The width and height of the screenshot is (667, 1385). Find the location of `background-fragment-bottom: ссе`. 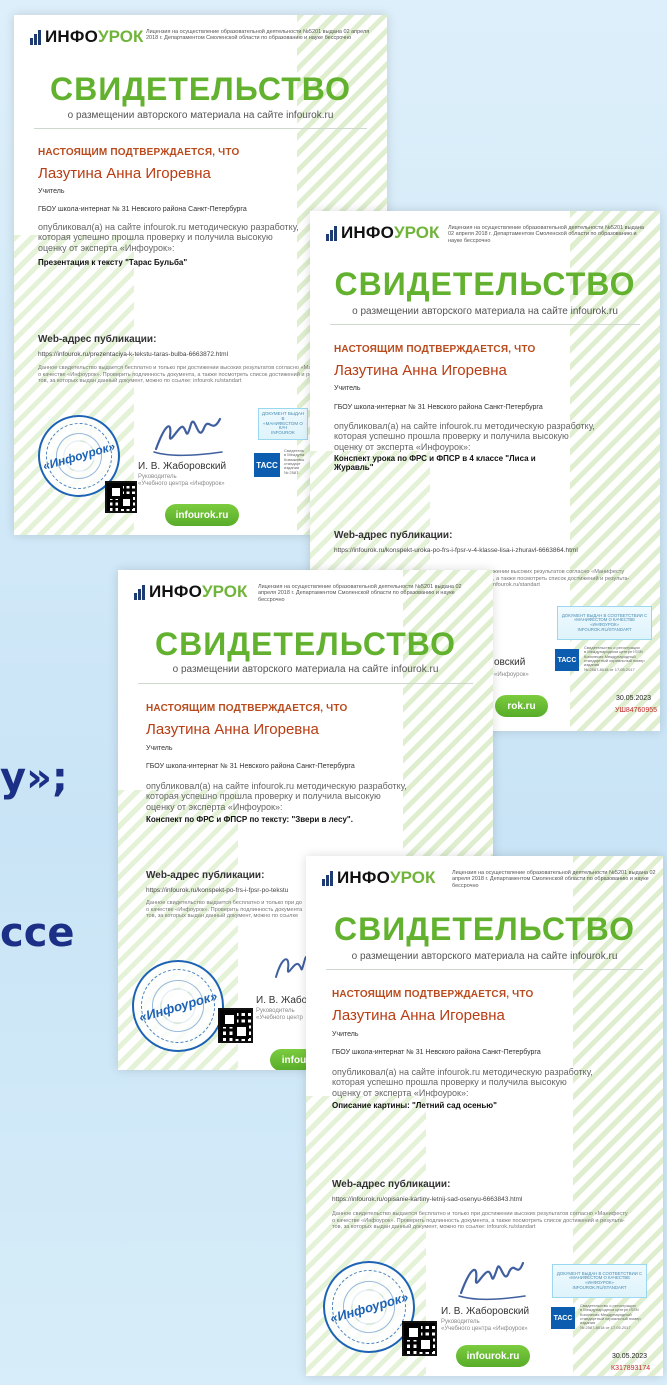

background-fragment-bottom: ссе is located at coordinates (37, 933).